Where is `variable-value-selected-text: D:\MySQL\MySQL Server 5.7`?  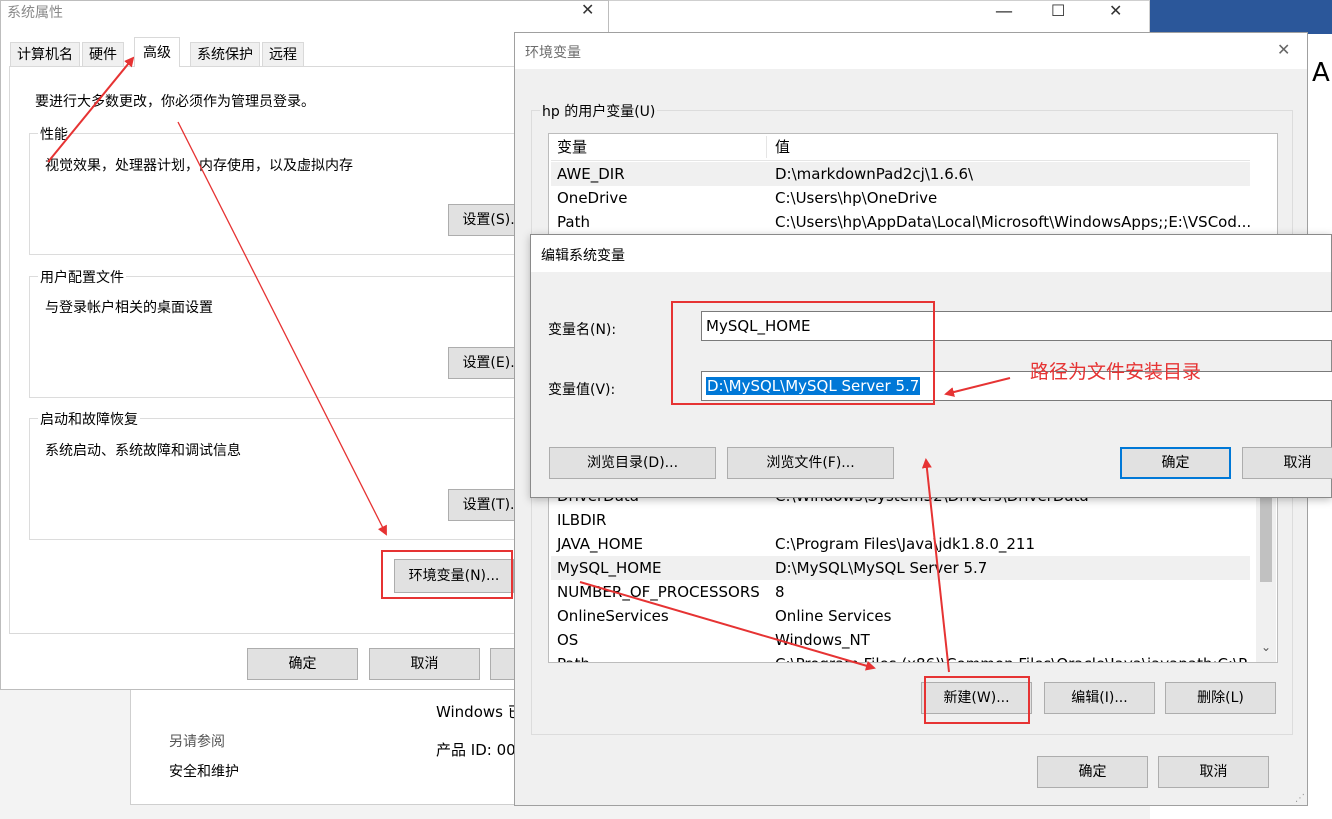
variable-value-selected-text: D:\MySQL\MySQL Server 5.7 is located at coordinates (813, 386).